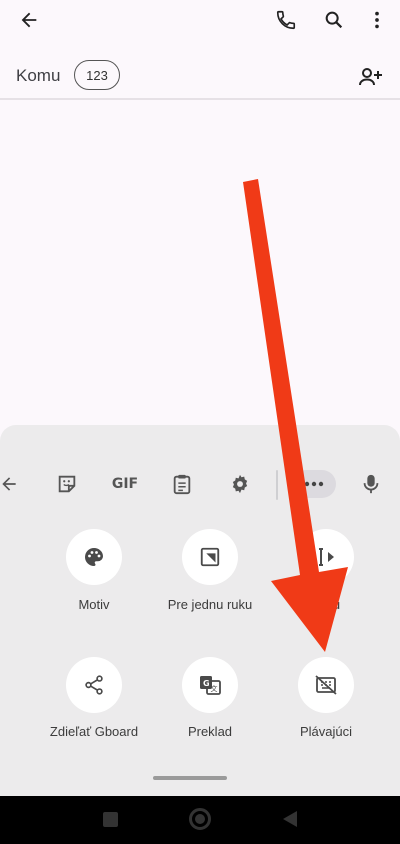 This screenshot has width=400, height=844. Describe the element at coordinates (190, 778) in the screenshot. I see `keyboard-drag-handle` at that location.